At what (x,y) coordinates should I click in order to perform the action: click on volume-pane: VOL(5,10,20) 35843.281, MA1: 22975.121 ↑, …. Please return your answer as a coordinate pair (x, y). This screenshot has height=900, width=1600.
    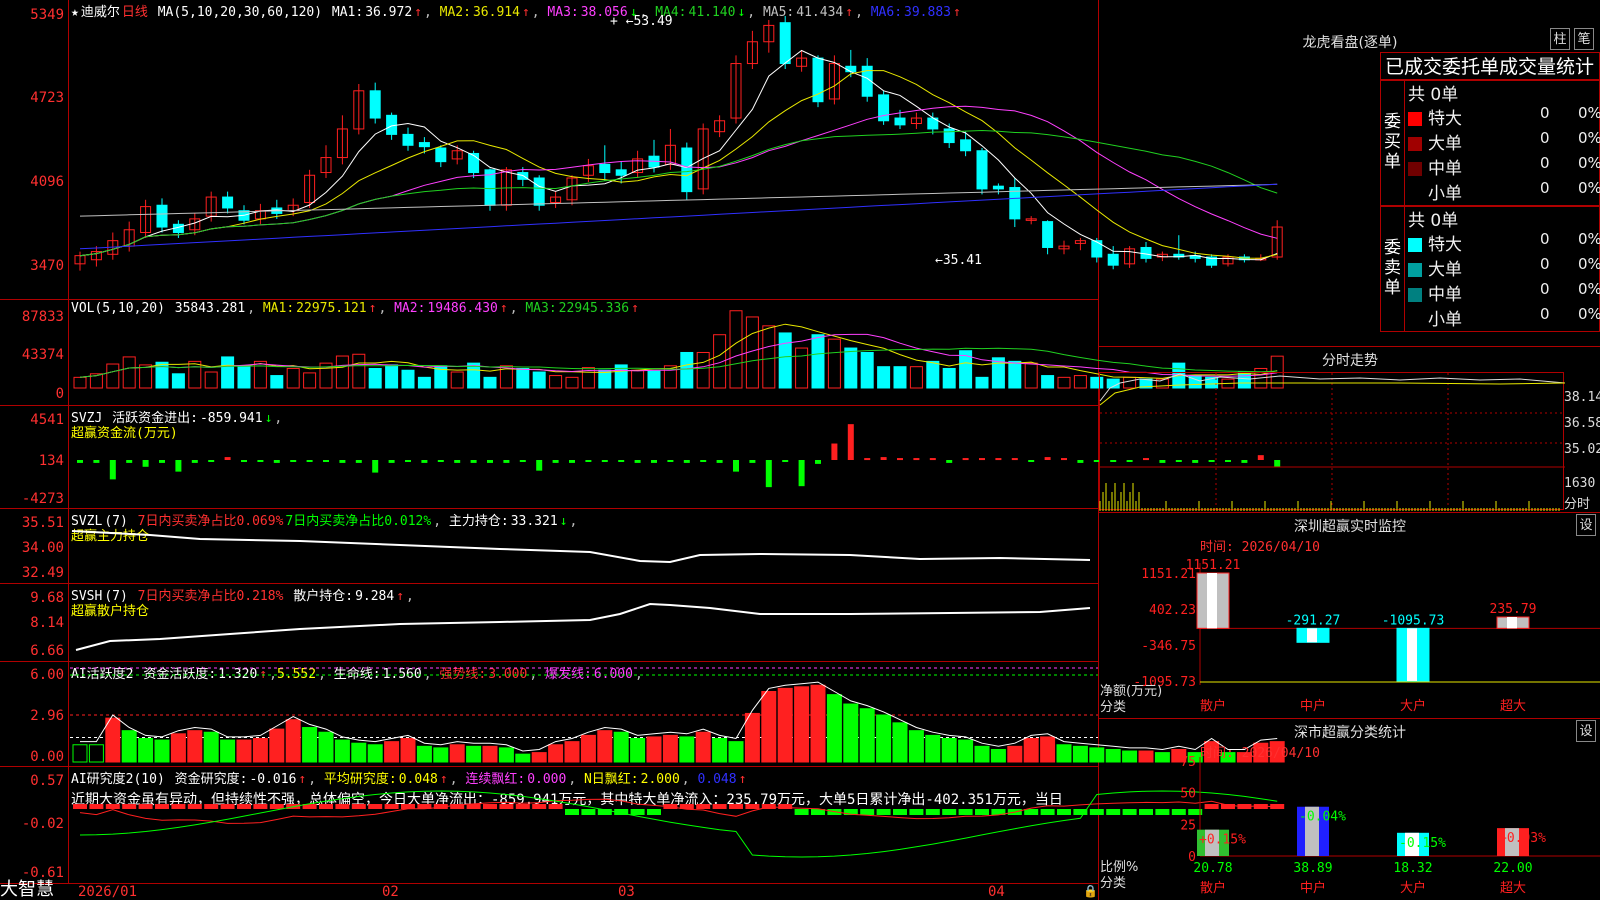
    Looking at the image, I should click on (642, 353).